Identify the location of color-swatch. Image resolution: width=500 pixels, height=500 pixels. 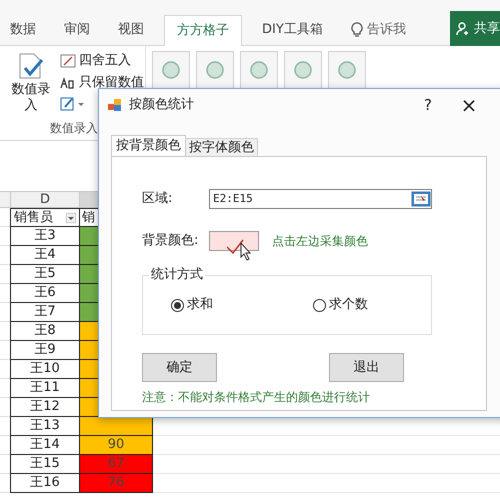
(234, 241).